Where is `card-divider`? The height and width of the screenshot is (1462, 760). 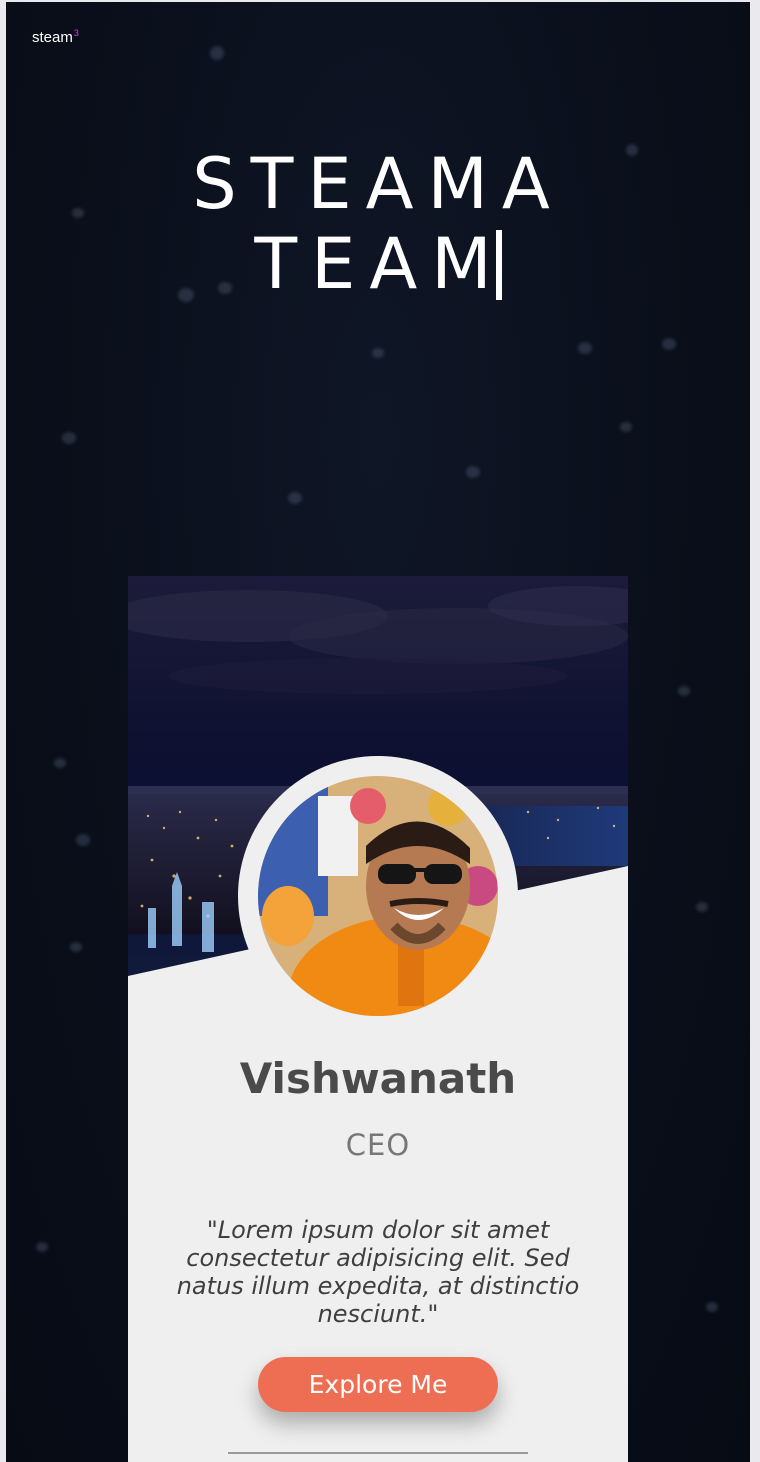 card-divider is located at coordinates (378, 1453).